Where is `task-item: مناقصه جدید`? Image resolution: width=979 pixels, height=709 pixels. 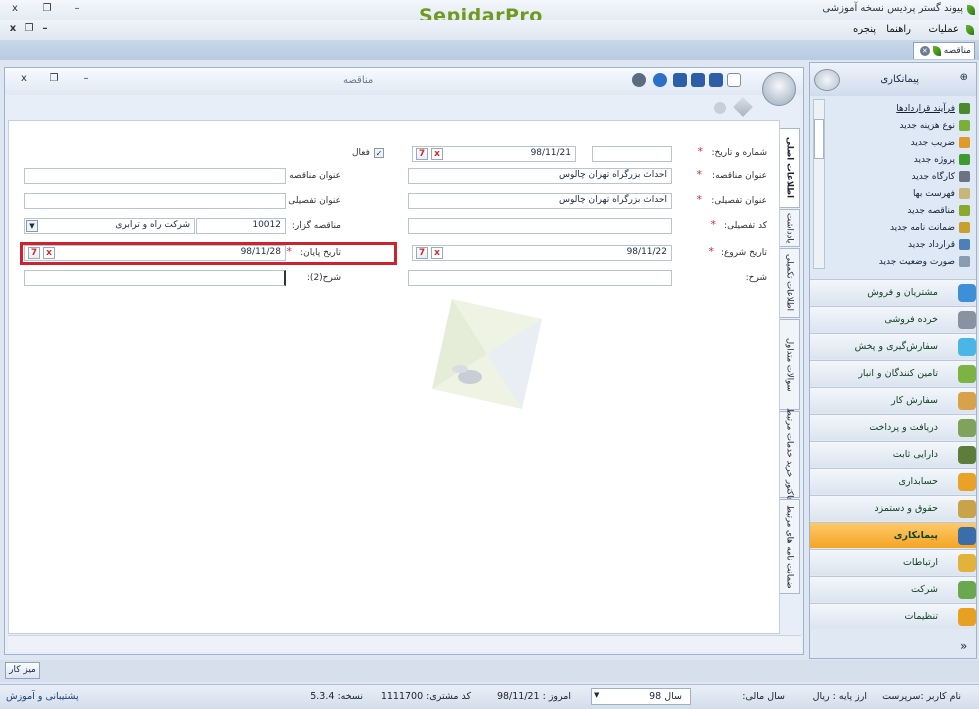 task-item: مناقصه جدید is located at coordinates (938, 210).